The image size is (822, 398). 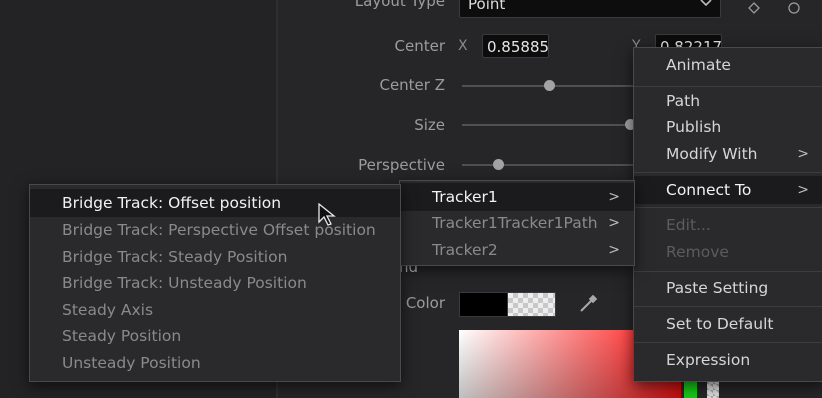 What do you see at coordinates (517, 197) in the screenshot?
I see `menu-item-tracker1: Tracker1 >` at bounding box center [517, 197].